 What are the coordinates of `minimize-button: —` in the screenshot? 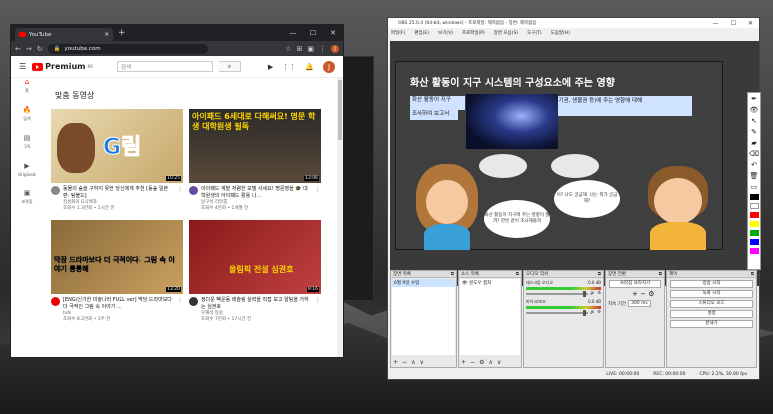 It's located at (293, 33).